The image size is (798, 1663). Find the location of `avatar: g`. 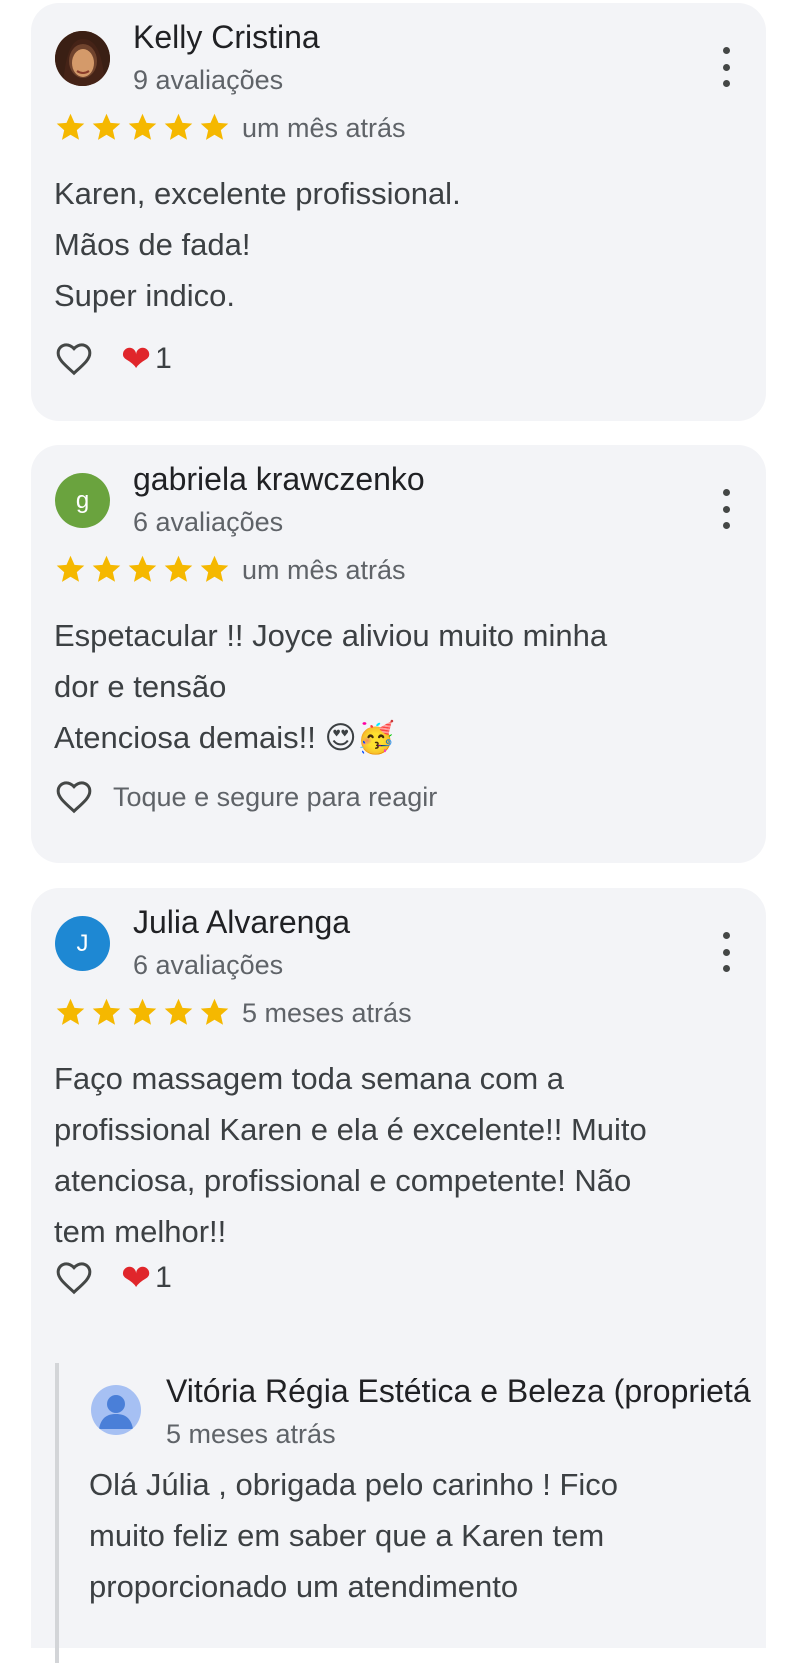

avatar: g is located at coordinates (82, 500).